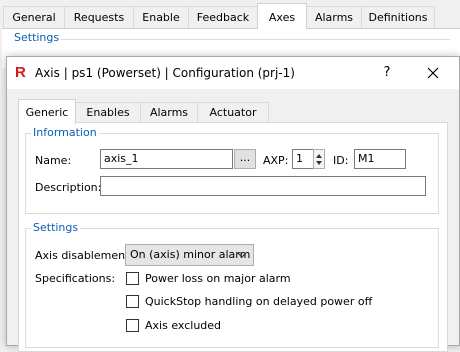 The height and width of the screenshot is (352, 460). What do you see at coordinates (161, 17) in the screenshot?
I see `parent-tab-enable: Enable` at bounding box center [161, 17].